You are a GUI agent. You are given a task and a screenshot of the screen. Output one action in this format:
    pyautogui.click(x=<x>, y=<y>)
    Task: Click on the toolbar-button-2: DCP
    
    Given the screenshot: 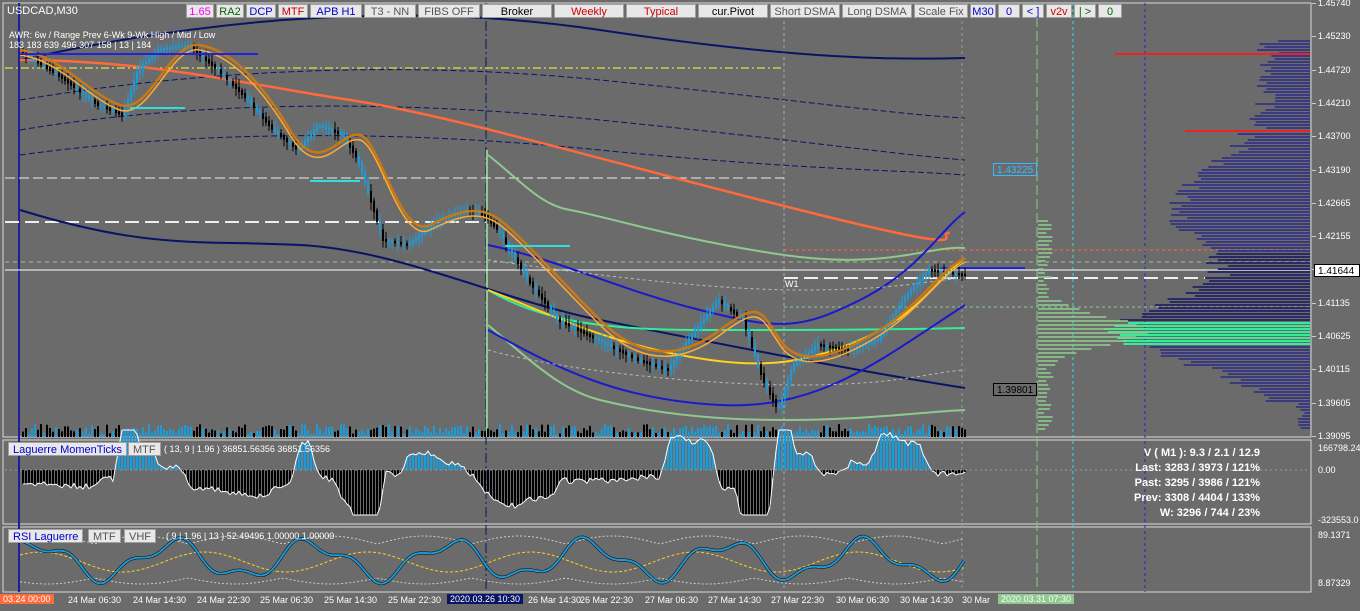 What is the action you would take?
    pyautogui.click(x=261, y=11)
    